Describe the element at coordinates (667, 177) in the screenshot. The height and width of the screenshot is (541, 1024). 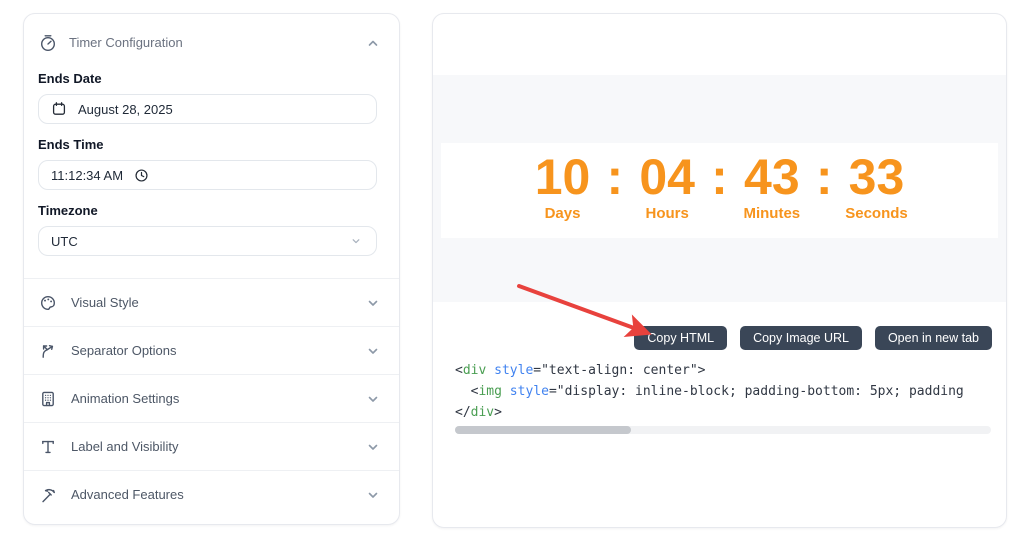
I see `hours-value: 04` at that location.